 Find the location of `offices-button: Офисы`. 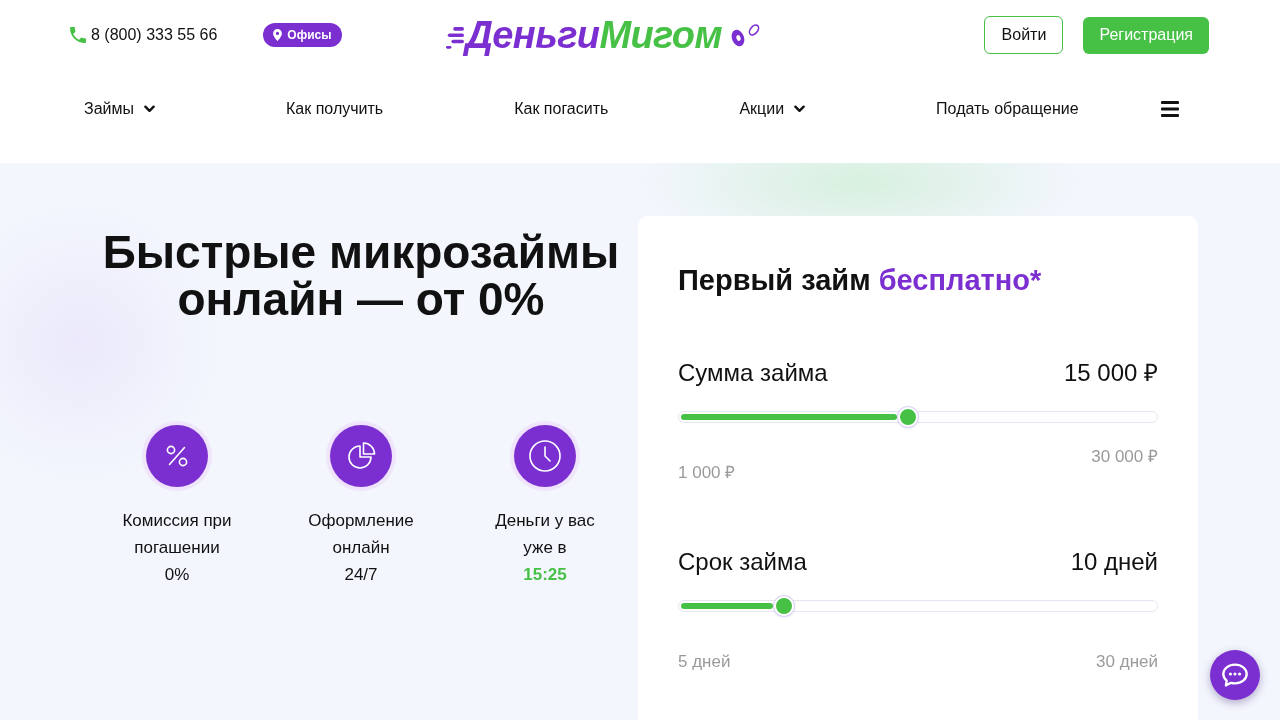

offices-button: Офисы is located at coordinates (303, 35).